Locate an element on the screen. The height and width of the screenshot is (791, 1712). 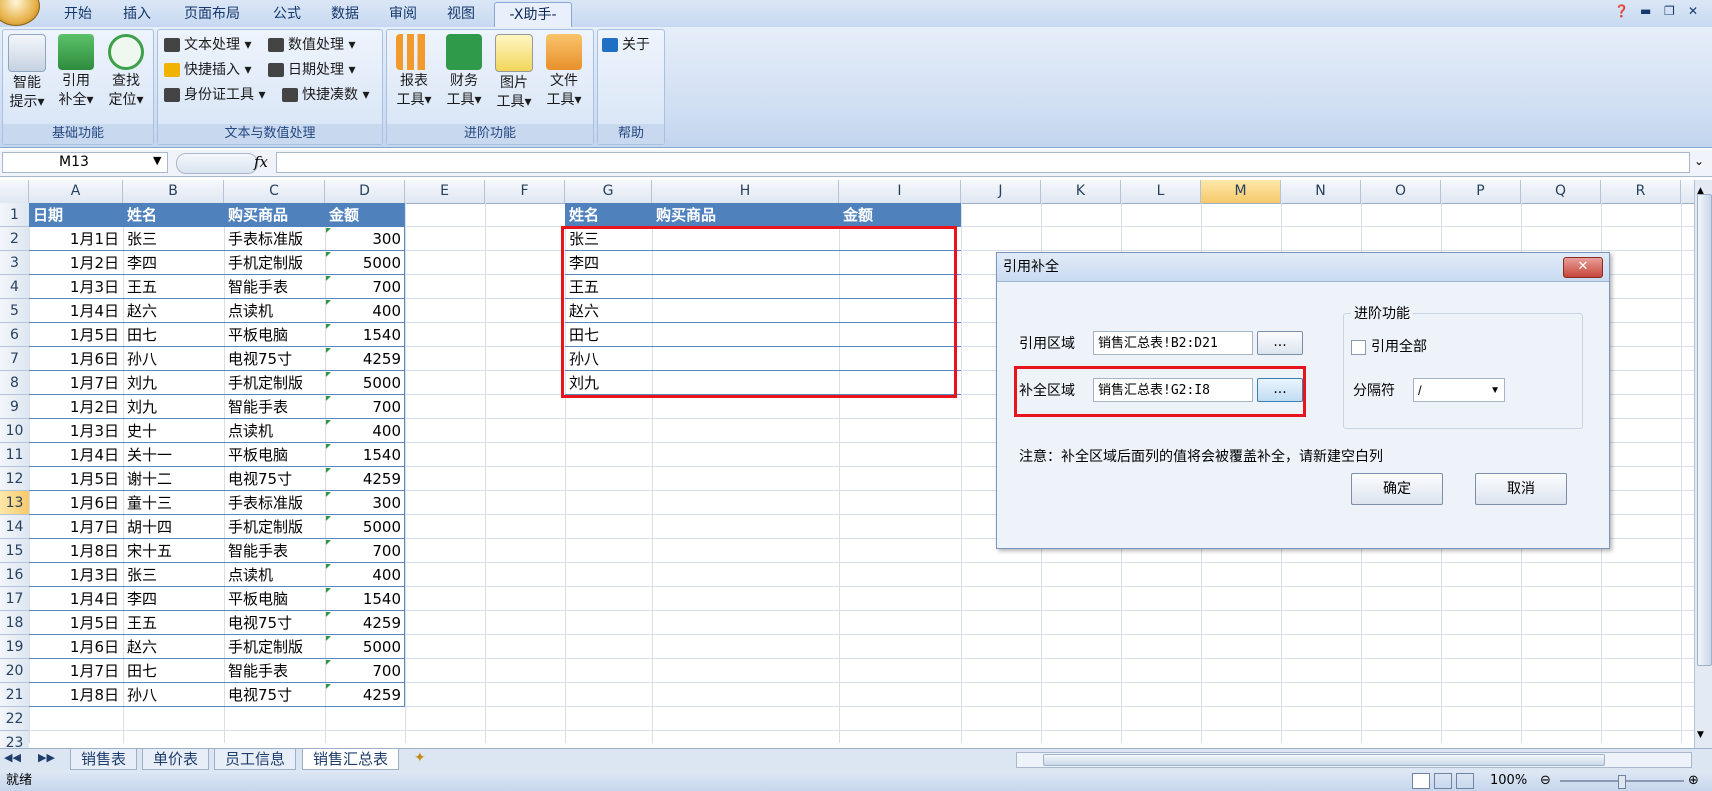
col-header-b: B is located at coordinates (173, 191).